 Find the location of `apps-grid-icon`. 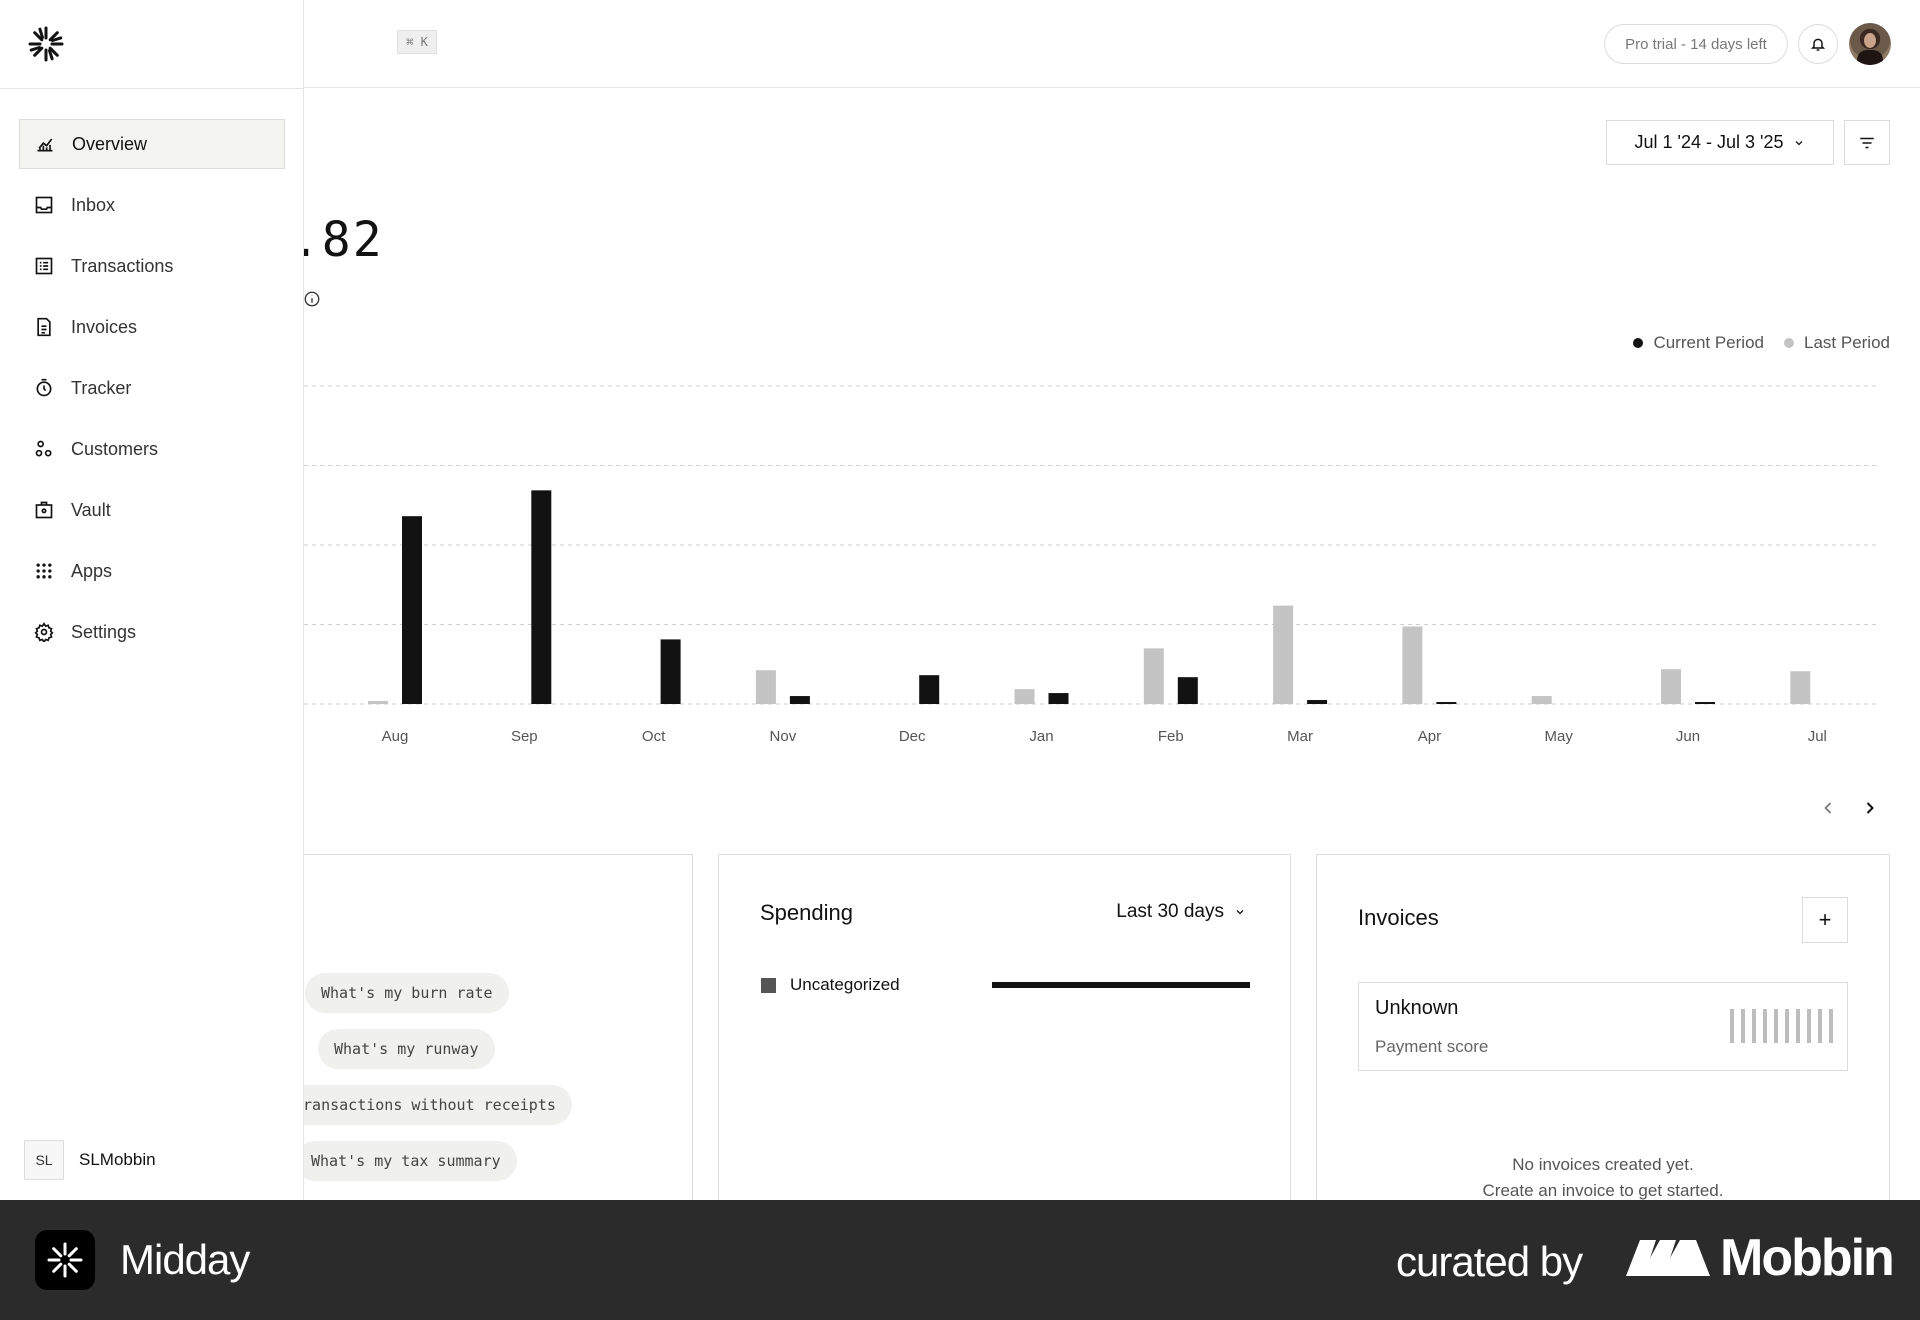

apps-grid-icon is located at coordinates (44, 571).